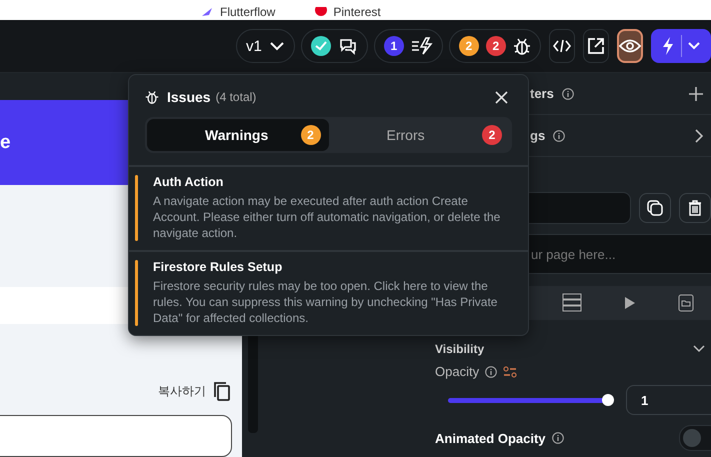  Describe the element at coordinates (490, 438) in the screenshot. I see `field-label: Animated Opacity` at that location.